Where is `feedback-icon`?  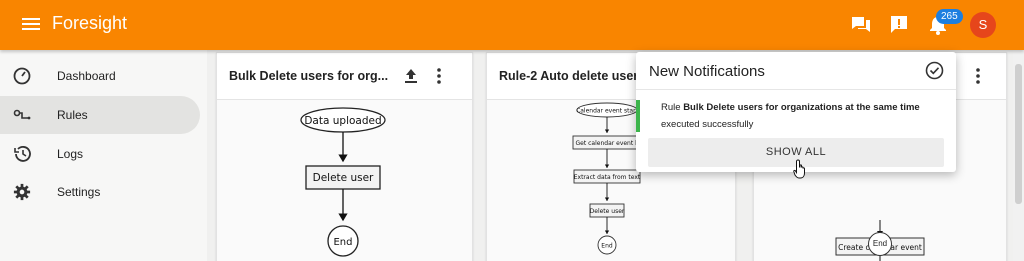
feedback-icon is located at coordinates (899, 25).